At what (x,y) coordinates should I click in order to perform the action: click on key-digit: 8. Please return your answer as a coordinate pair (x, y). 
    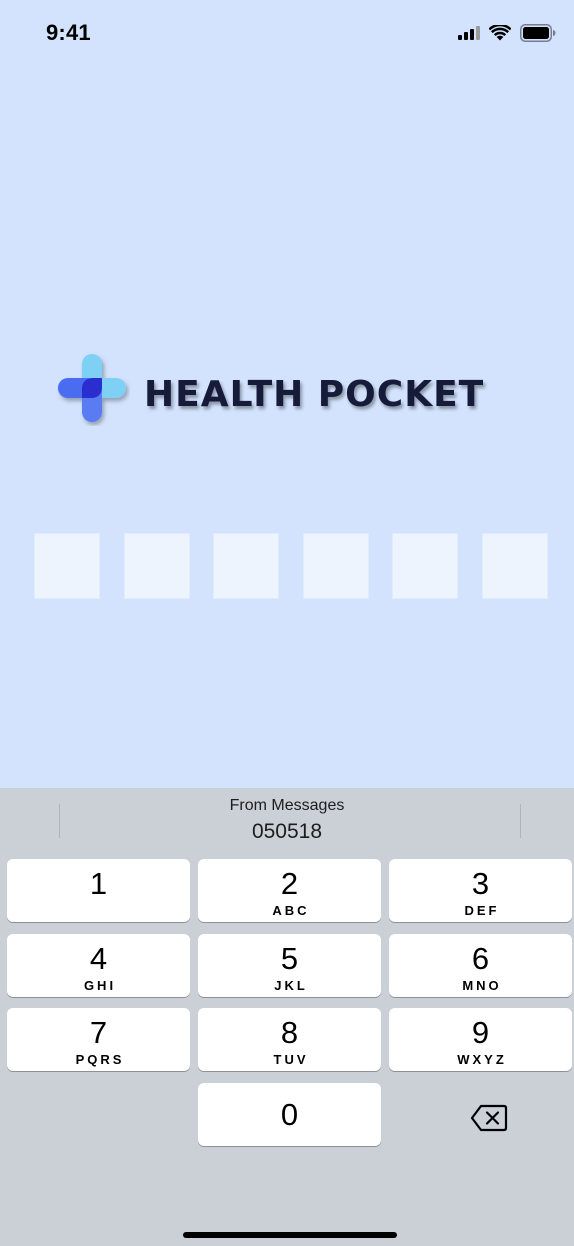
    Looking at the image, I should click on (289, 1032).